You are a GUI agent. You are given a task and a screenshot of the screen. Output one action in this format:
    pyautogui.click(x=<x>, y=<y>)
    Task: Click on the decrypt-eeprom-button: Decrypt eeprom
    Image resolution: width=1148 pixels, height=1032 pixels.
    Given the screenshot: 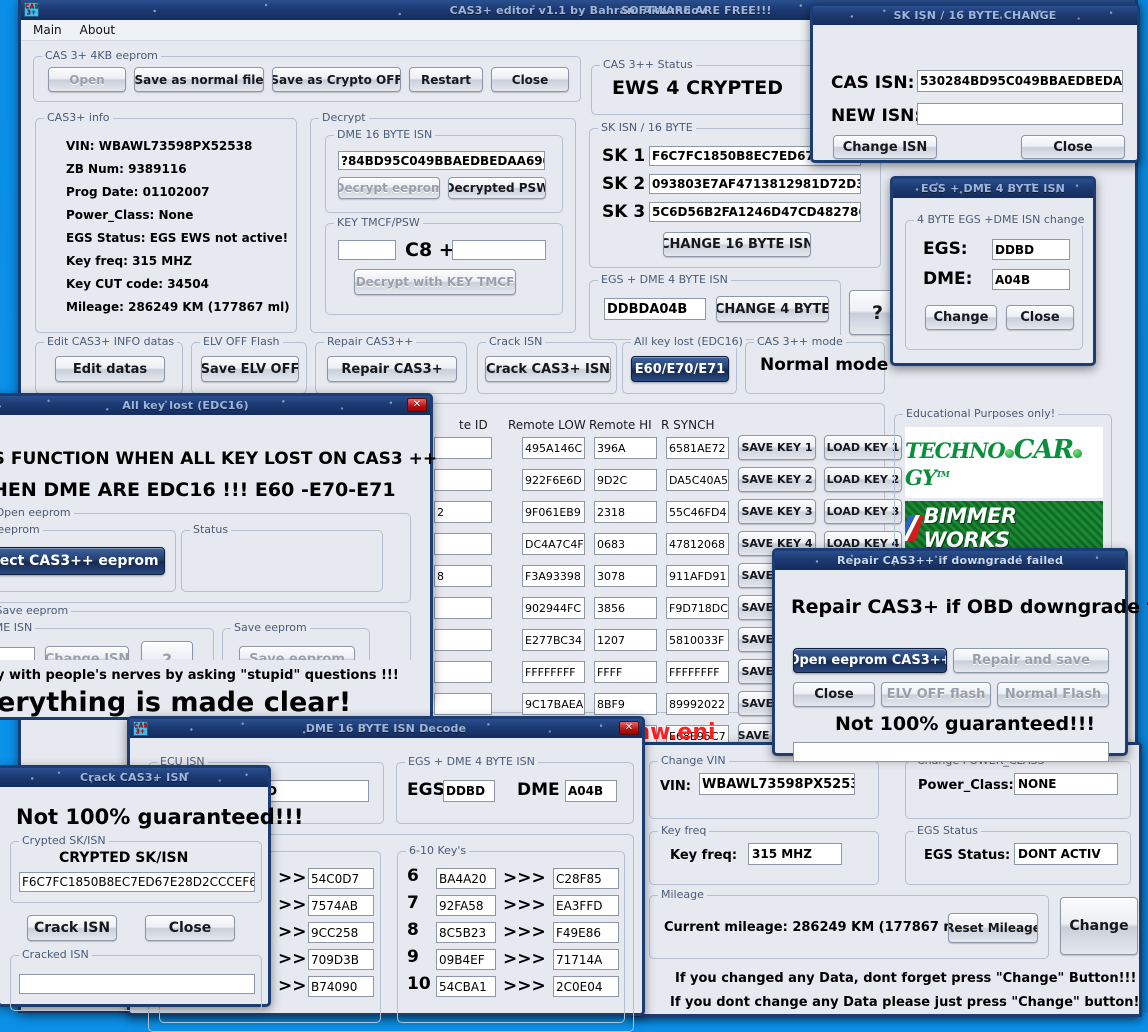 What is the action you would take?
    pyautogui.click(x=389, y=188)
    